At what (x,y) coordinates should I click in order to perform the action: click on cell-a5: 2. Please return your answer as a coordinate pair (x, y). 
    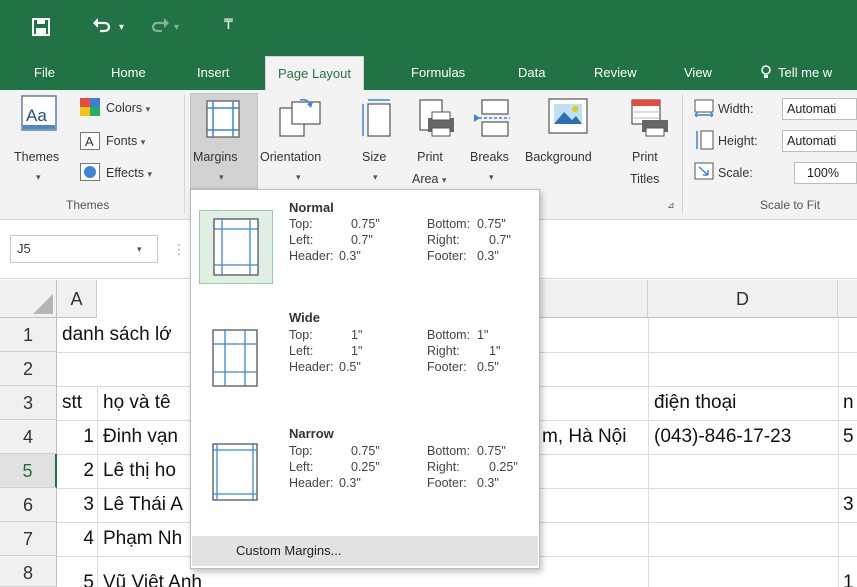
    Looking at the image, I should click on (78, 471).